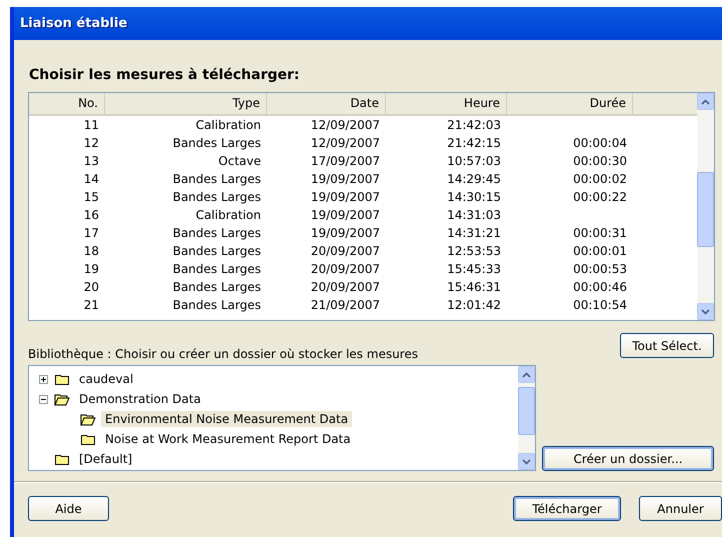 The image size is (722, 537). What do you see at coordinates (91, 143) in the screenshot?
I see `table-cell-text: 12` at bounding box center [91, 143].